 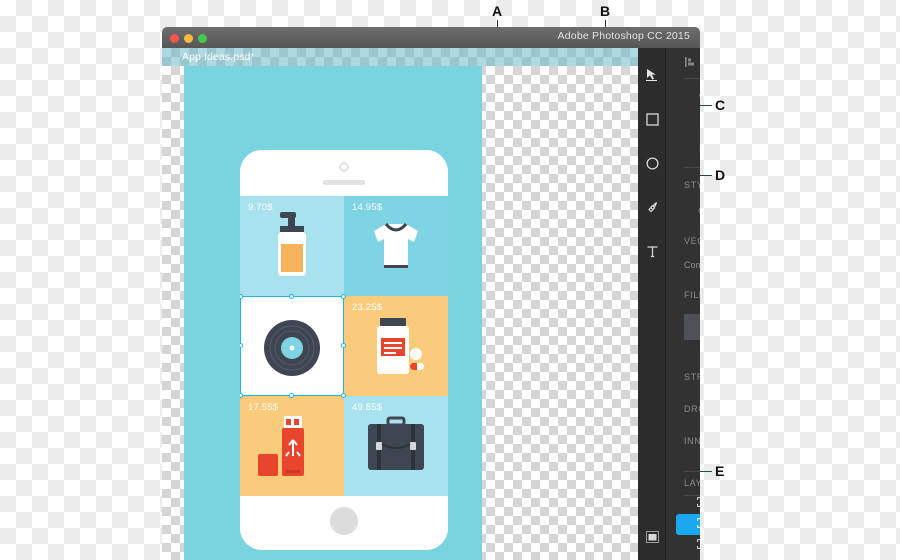 I want to click on home-button, so click(x=344, y=521).